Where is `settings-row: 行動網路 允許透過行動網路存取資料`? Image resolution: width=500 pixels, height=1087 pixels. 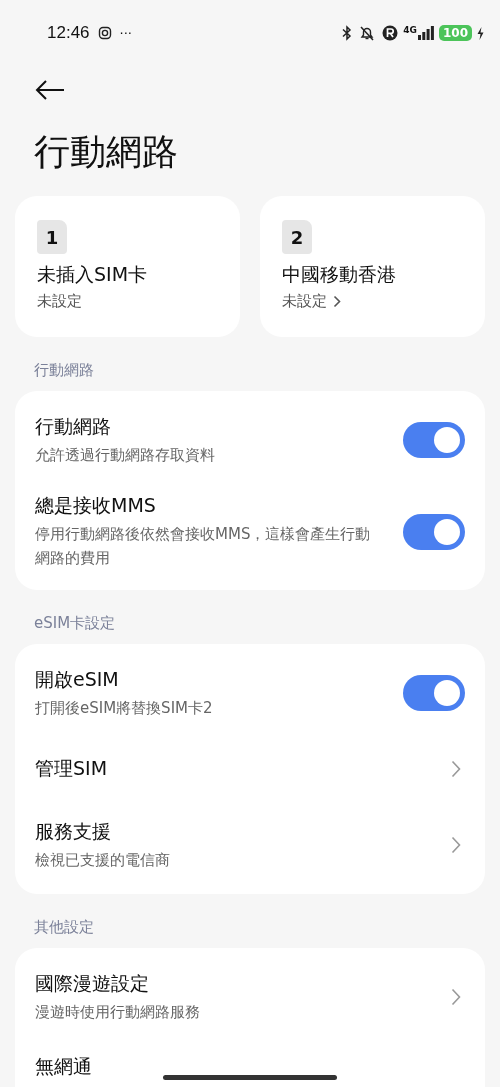
settings-row: 行動網路 允許透過行動網路存取資料 is located at coordinates (250, 440).